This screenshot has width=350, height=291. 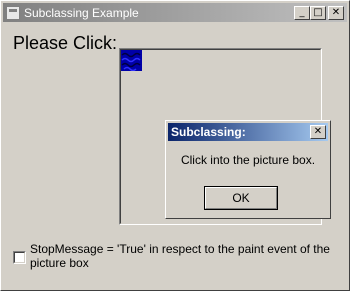 What do you see at coordinates (248, 132) in the screenshot?
I see `dialog-titlebar: Subclassing: ✕` at bounding box center [248, 132].